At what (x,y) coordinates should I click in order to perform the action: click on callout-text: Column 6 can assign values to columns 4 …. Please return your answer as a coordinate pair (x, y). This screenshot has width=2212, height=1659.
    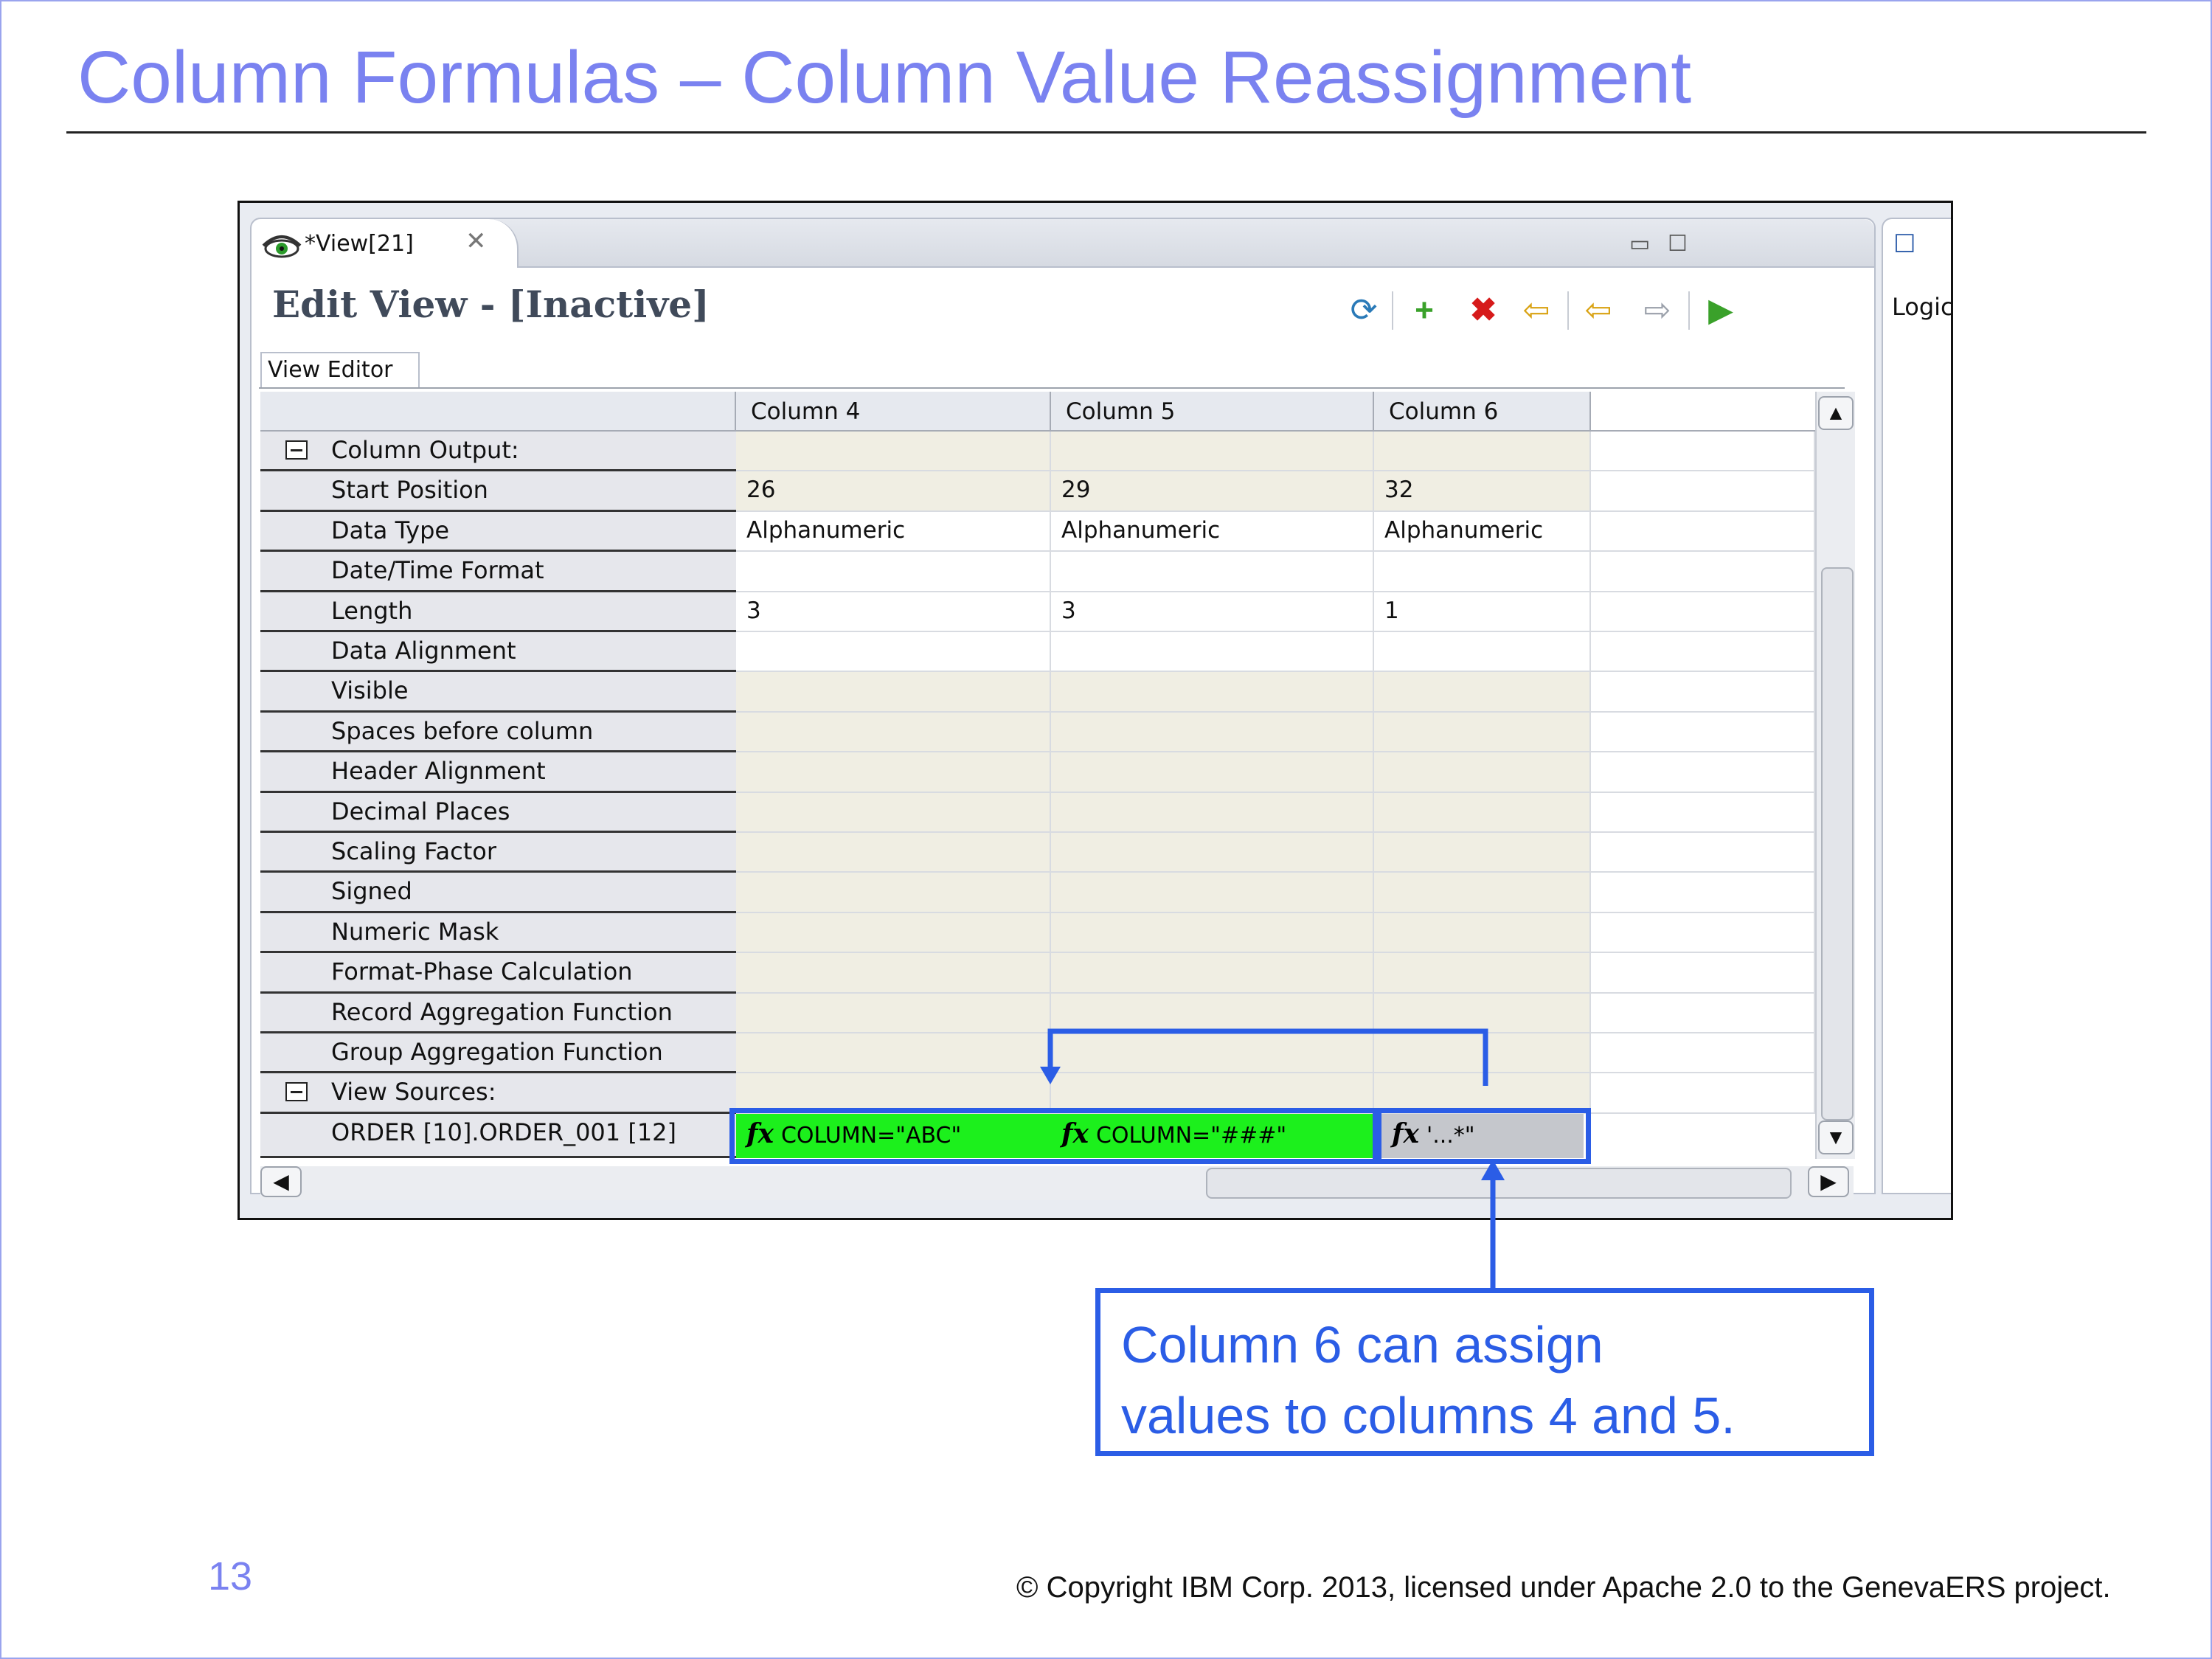
    Looking at the image, I should click on (1428, 1380).